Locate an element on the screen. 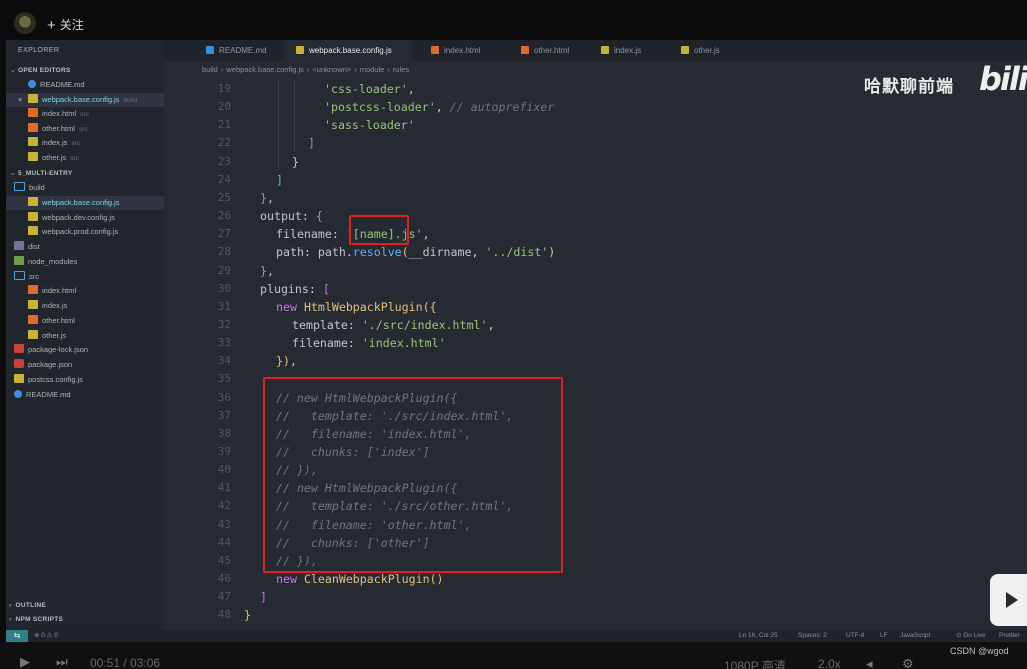 The height and width of the screenshot is (669, 1027). breadcrumb-item: rules is located at coordinates (401, 69).